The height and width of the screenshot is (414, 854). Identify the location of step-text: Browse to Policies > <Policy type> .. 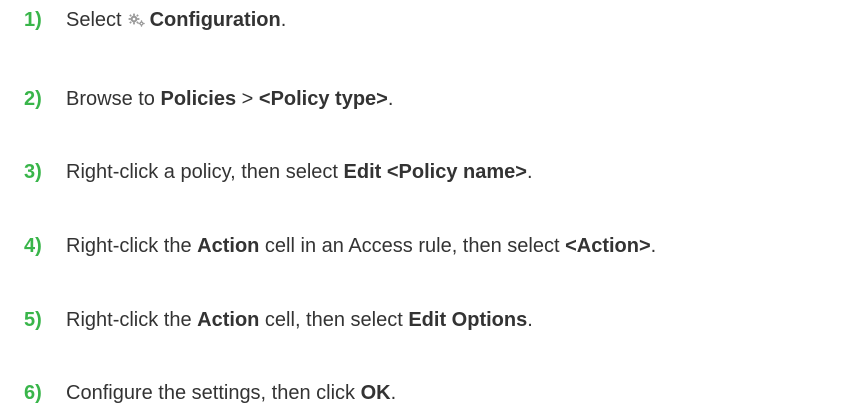
(229, 99).